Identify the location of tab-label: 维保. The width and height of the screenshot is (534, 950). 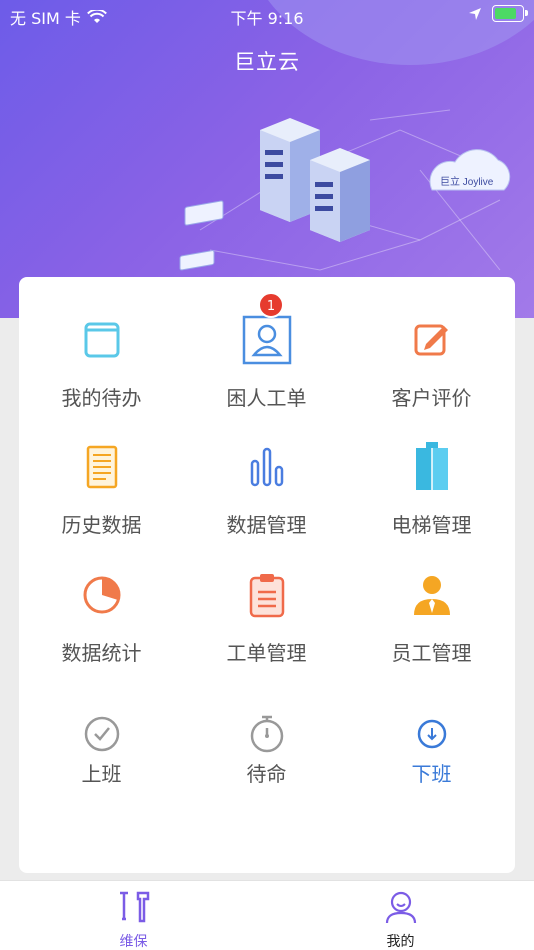
(133, 942).